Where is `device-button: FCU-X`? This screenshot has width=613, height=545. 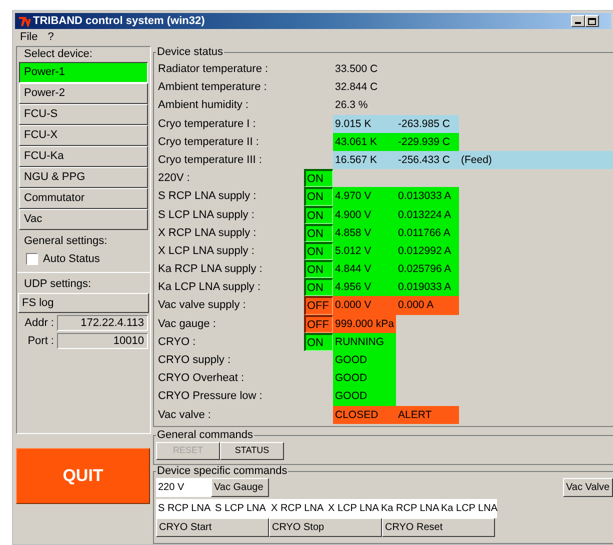
device-button: FCU-X is located at coordinates (83, 135).